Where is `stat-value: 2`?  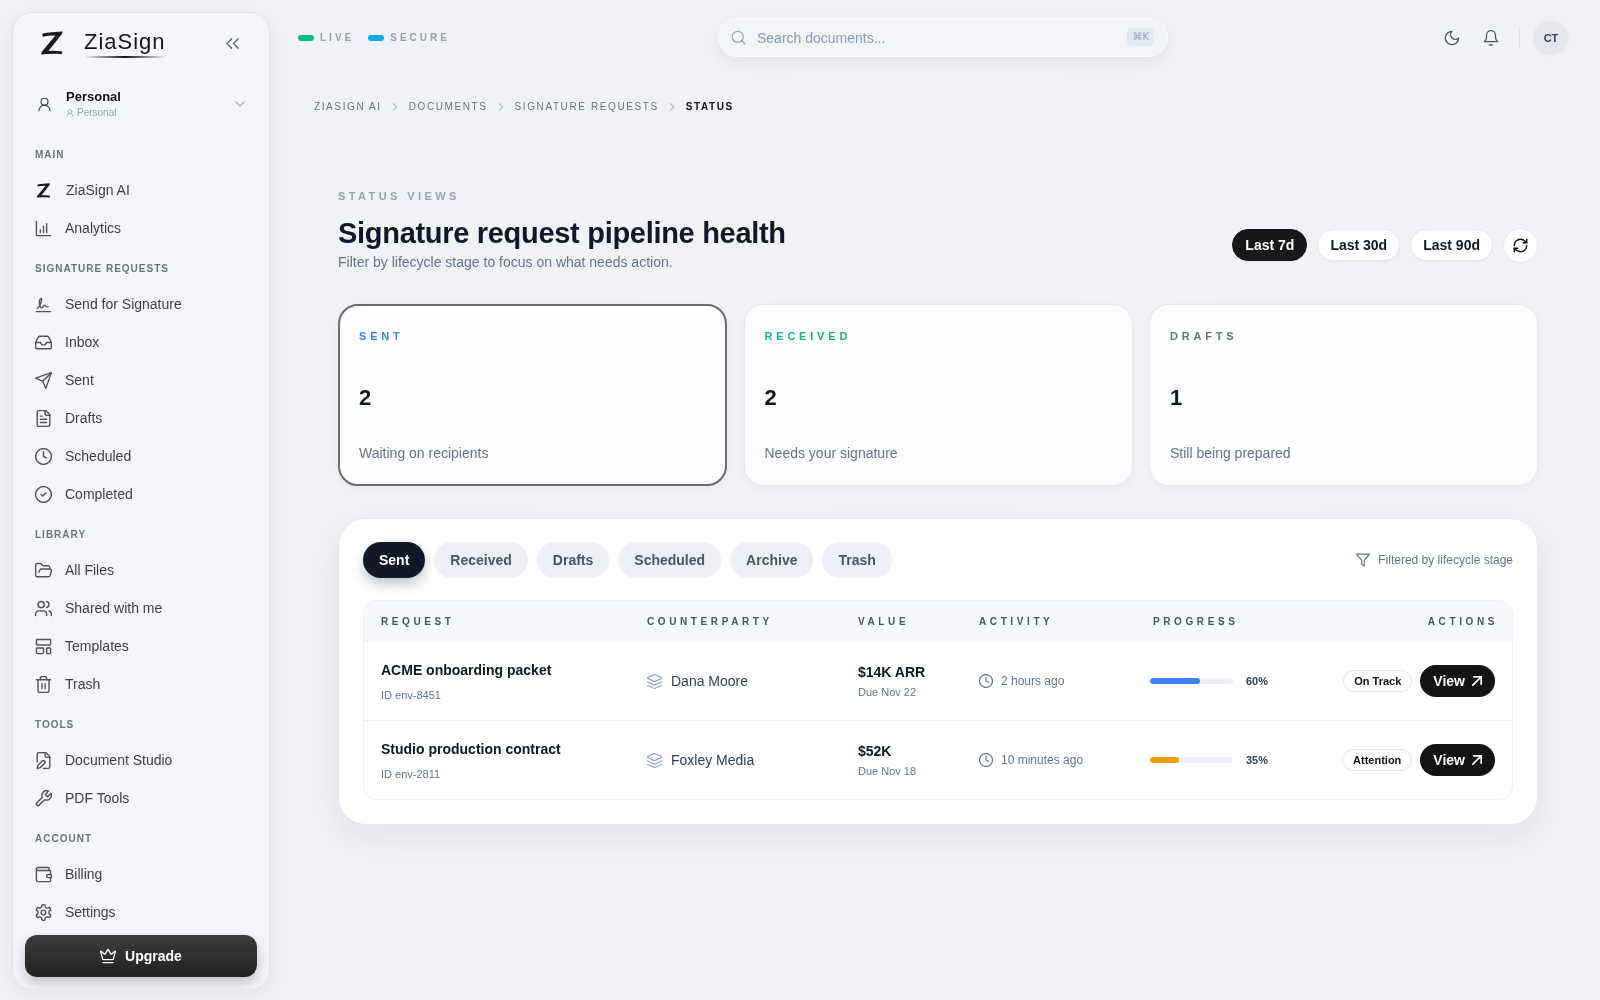
stat-value: 2 is located at coordinates (366, 398).